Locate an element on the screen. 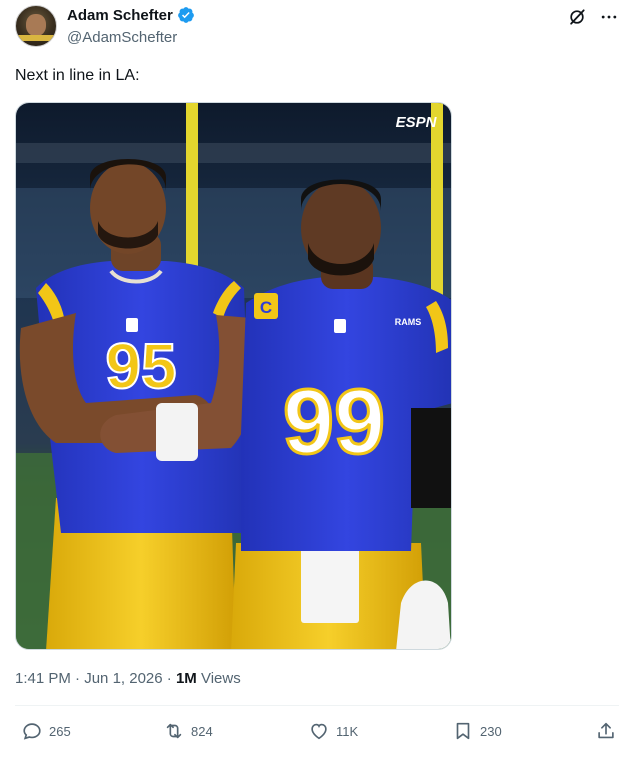  reply-button: 265 is located at coordinates (46, 731).